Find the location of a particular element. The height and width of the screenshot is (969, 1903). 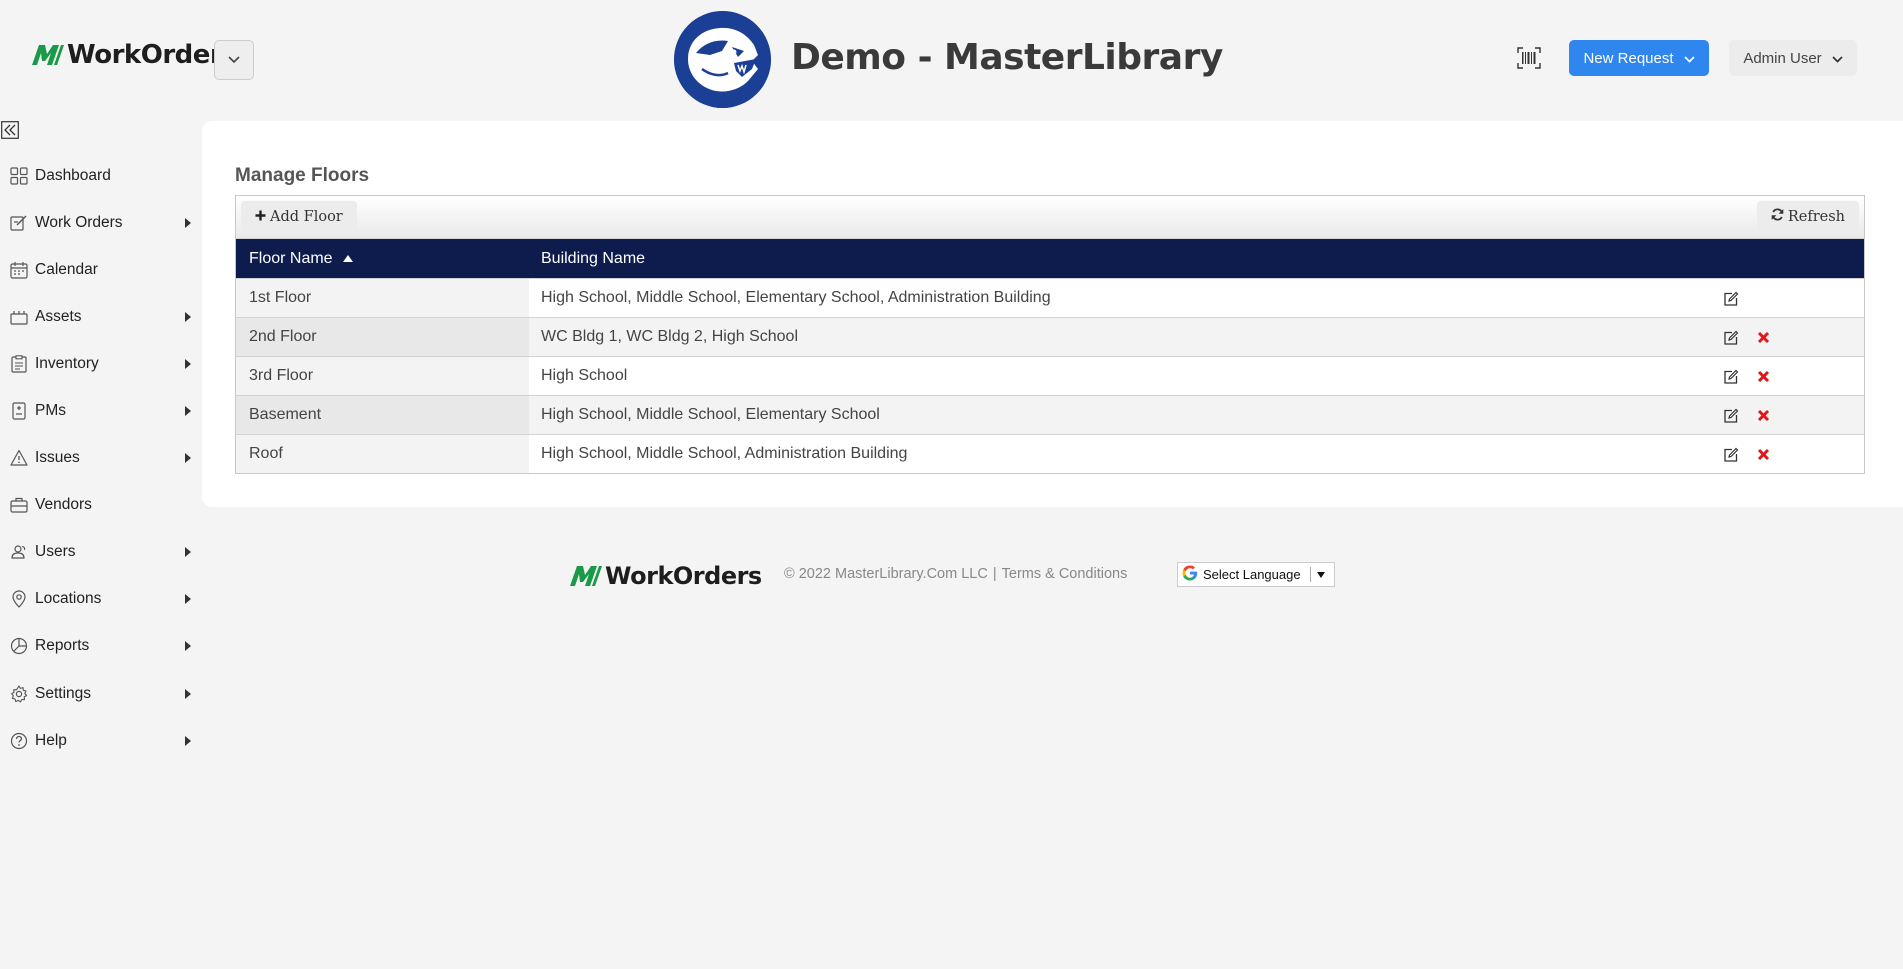

table-row: 3rd Floor High School is located at coordinates (1050, 375).